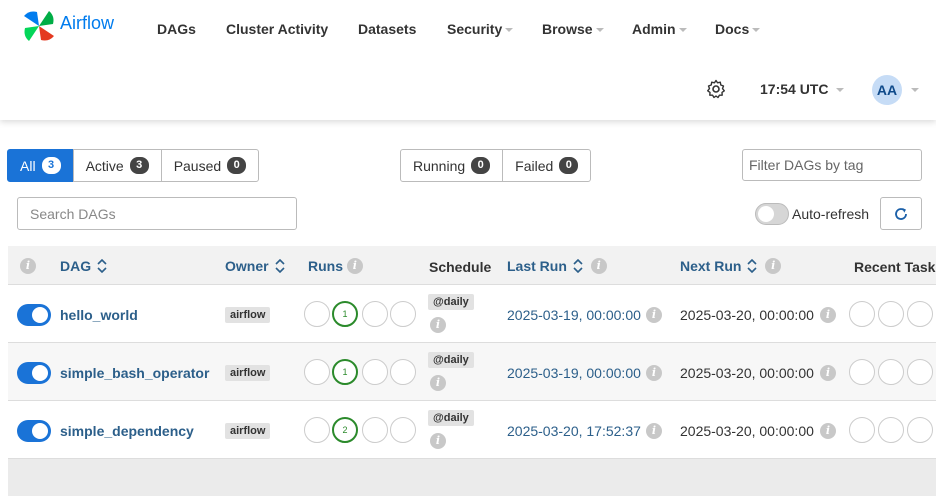 The width and height of the screenshot is (936, 496). Describe the element at coordinates (832, 165) in the screenshot. I see `tag-filter-input: Filter DAGs by tag` at that location.